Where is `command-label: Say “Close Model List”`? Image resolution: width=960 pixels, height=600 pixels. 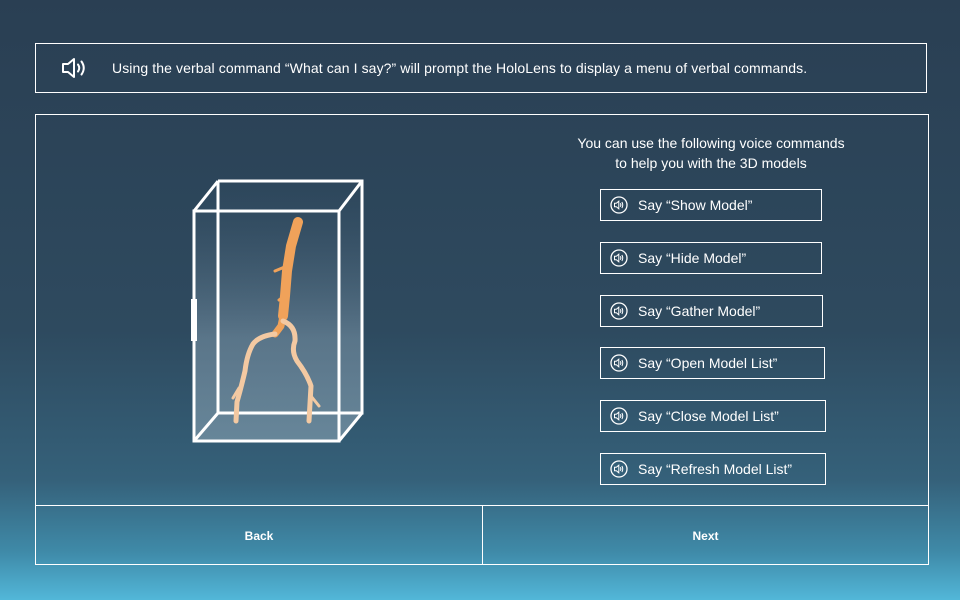 command-label: Say “Close Model List” is located at coordinates (708, 416).